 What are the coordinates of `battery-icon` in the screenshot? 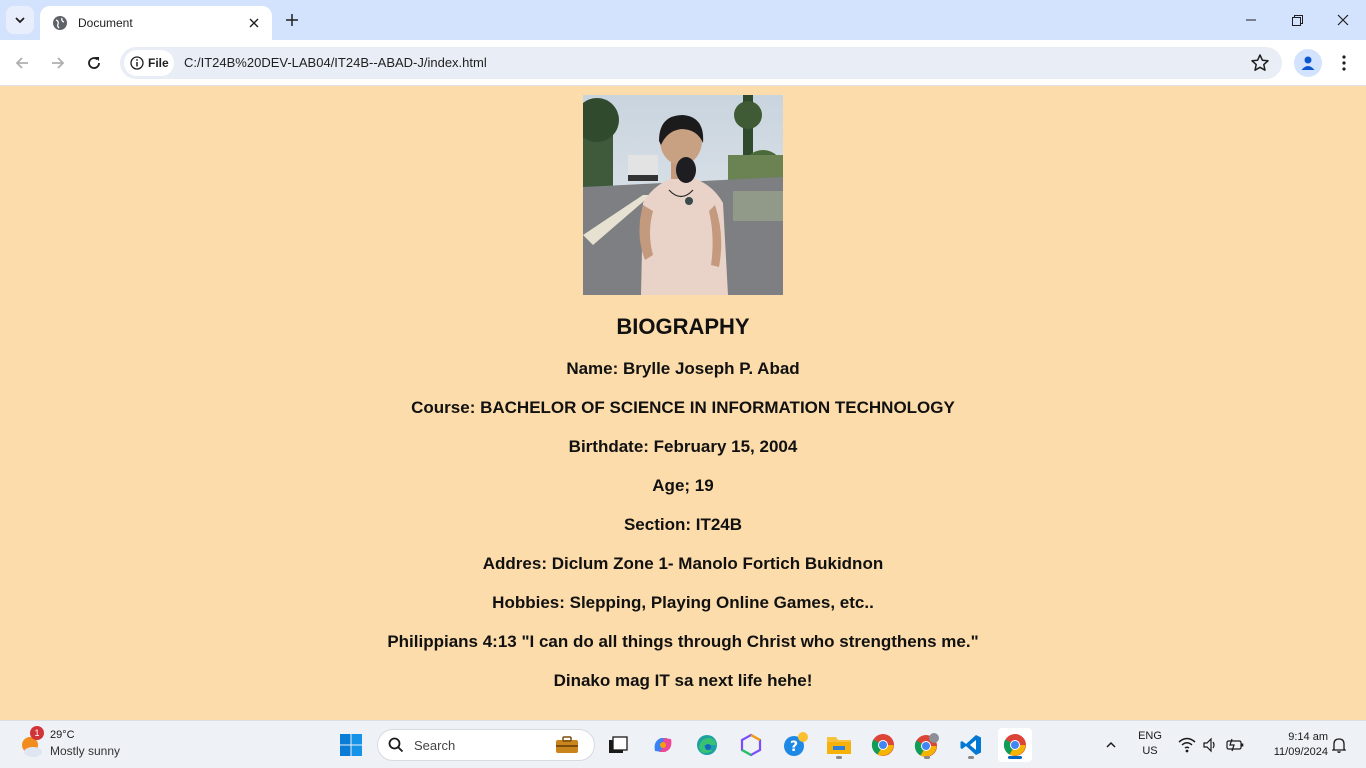 It's located at (1235, 745).